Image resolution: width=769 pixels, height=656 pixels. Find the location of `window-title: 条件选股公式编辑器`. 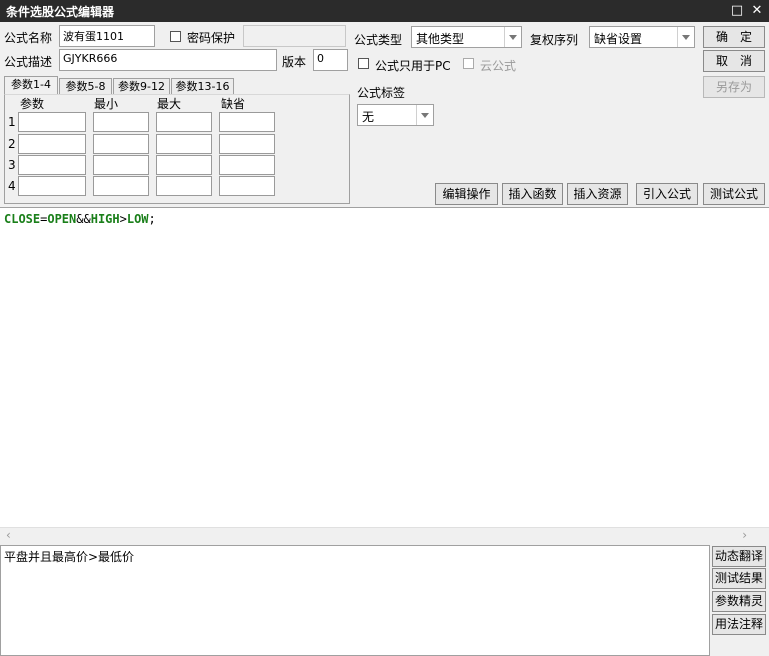

window-title: 条件选股公式编辑器 is located at coordinates (60, 12).